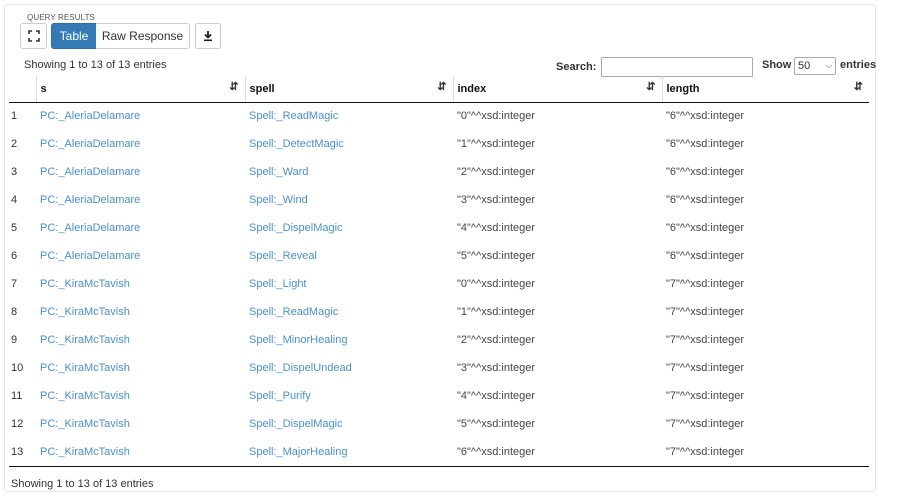 The height and width of the screenshot is (498, 900). Describe the element at coordinates (17, 424) in the screenshot. I see `row-number: 12` at that location.